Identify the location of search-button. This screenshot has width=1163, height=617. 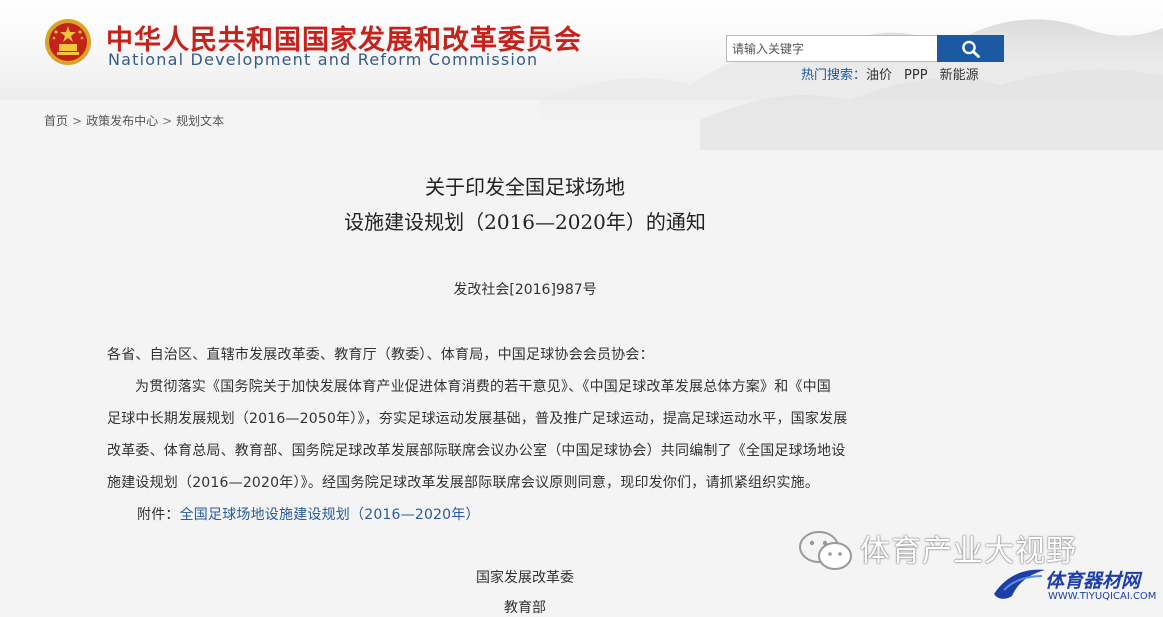
(970, 48).